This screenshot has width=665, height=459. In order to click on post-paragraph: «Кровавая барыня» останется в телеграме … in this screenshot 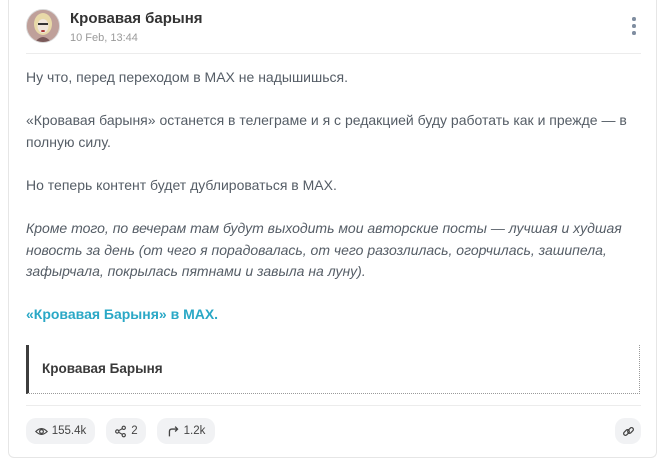, I will do `click(326, 131)`.